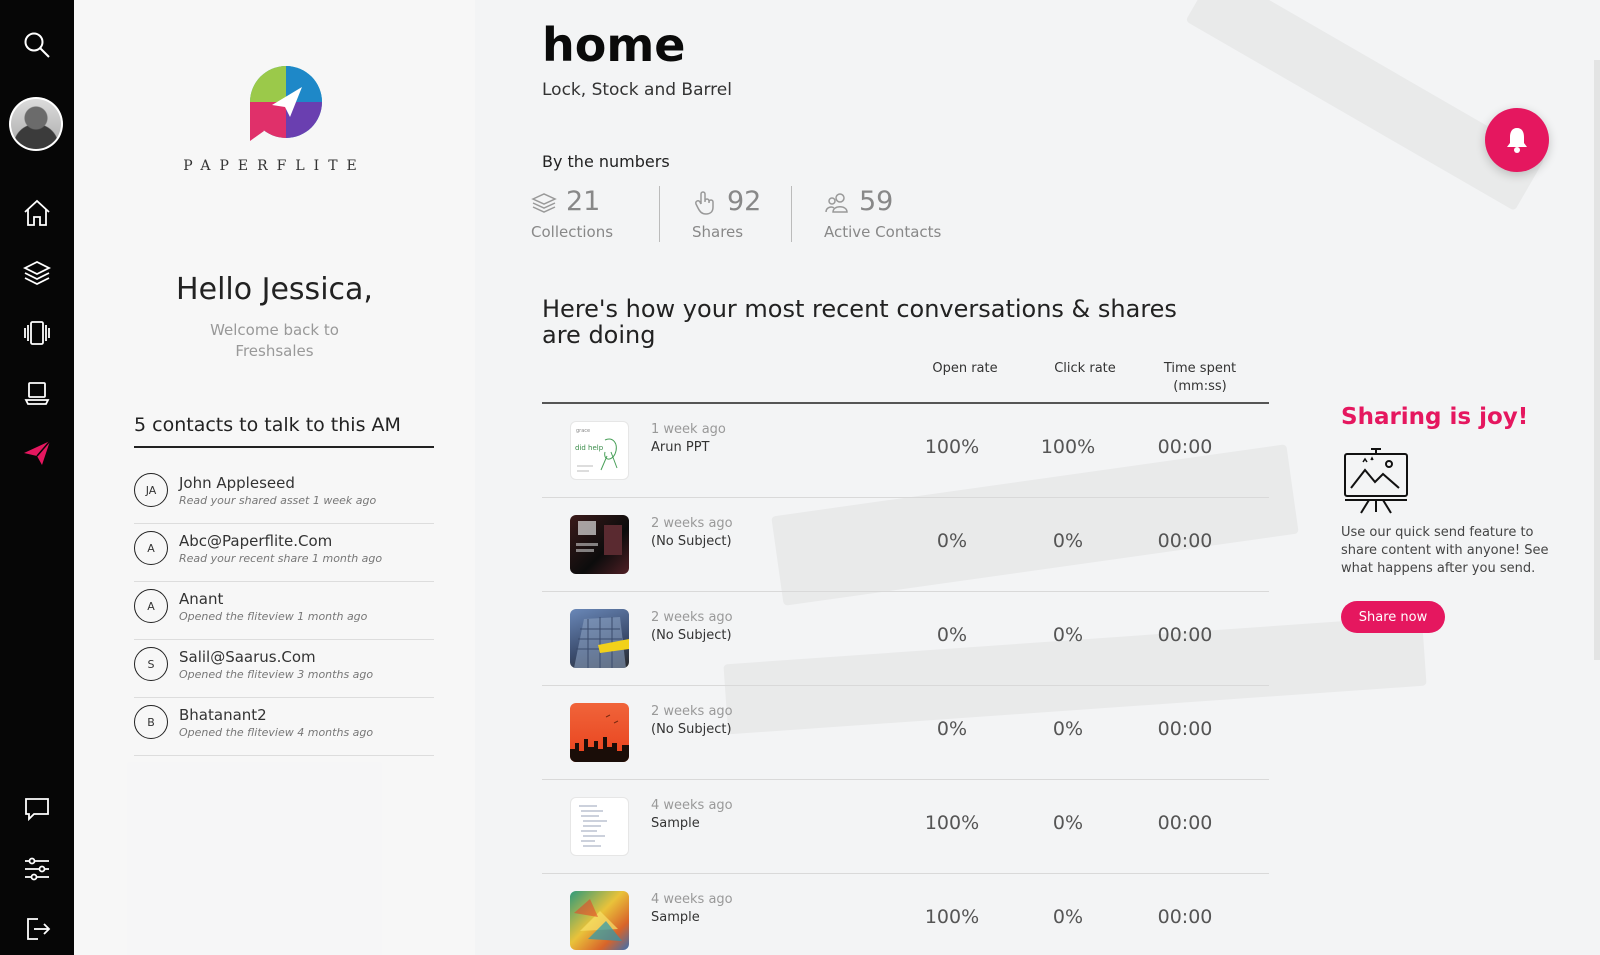  I want to click on send-icon, so click(37, 453).